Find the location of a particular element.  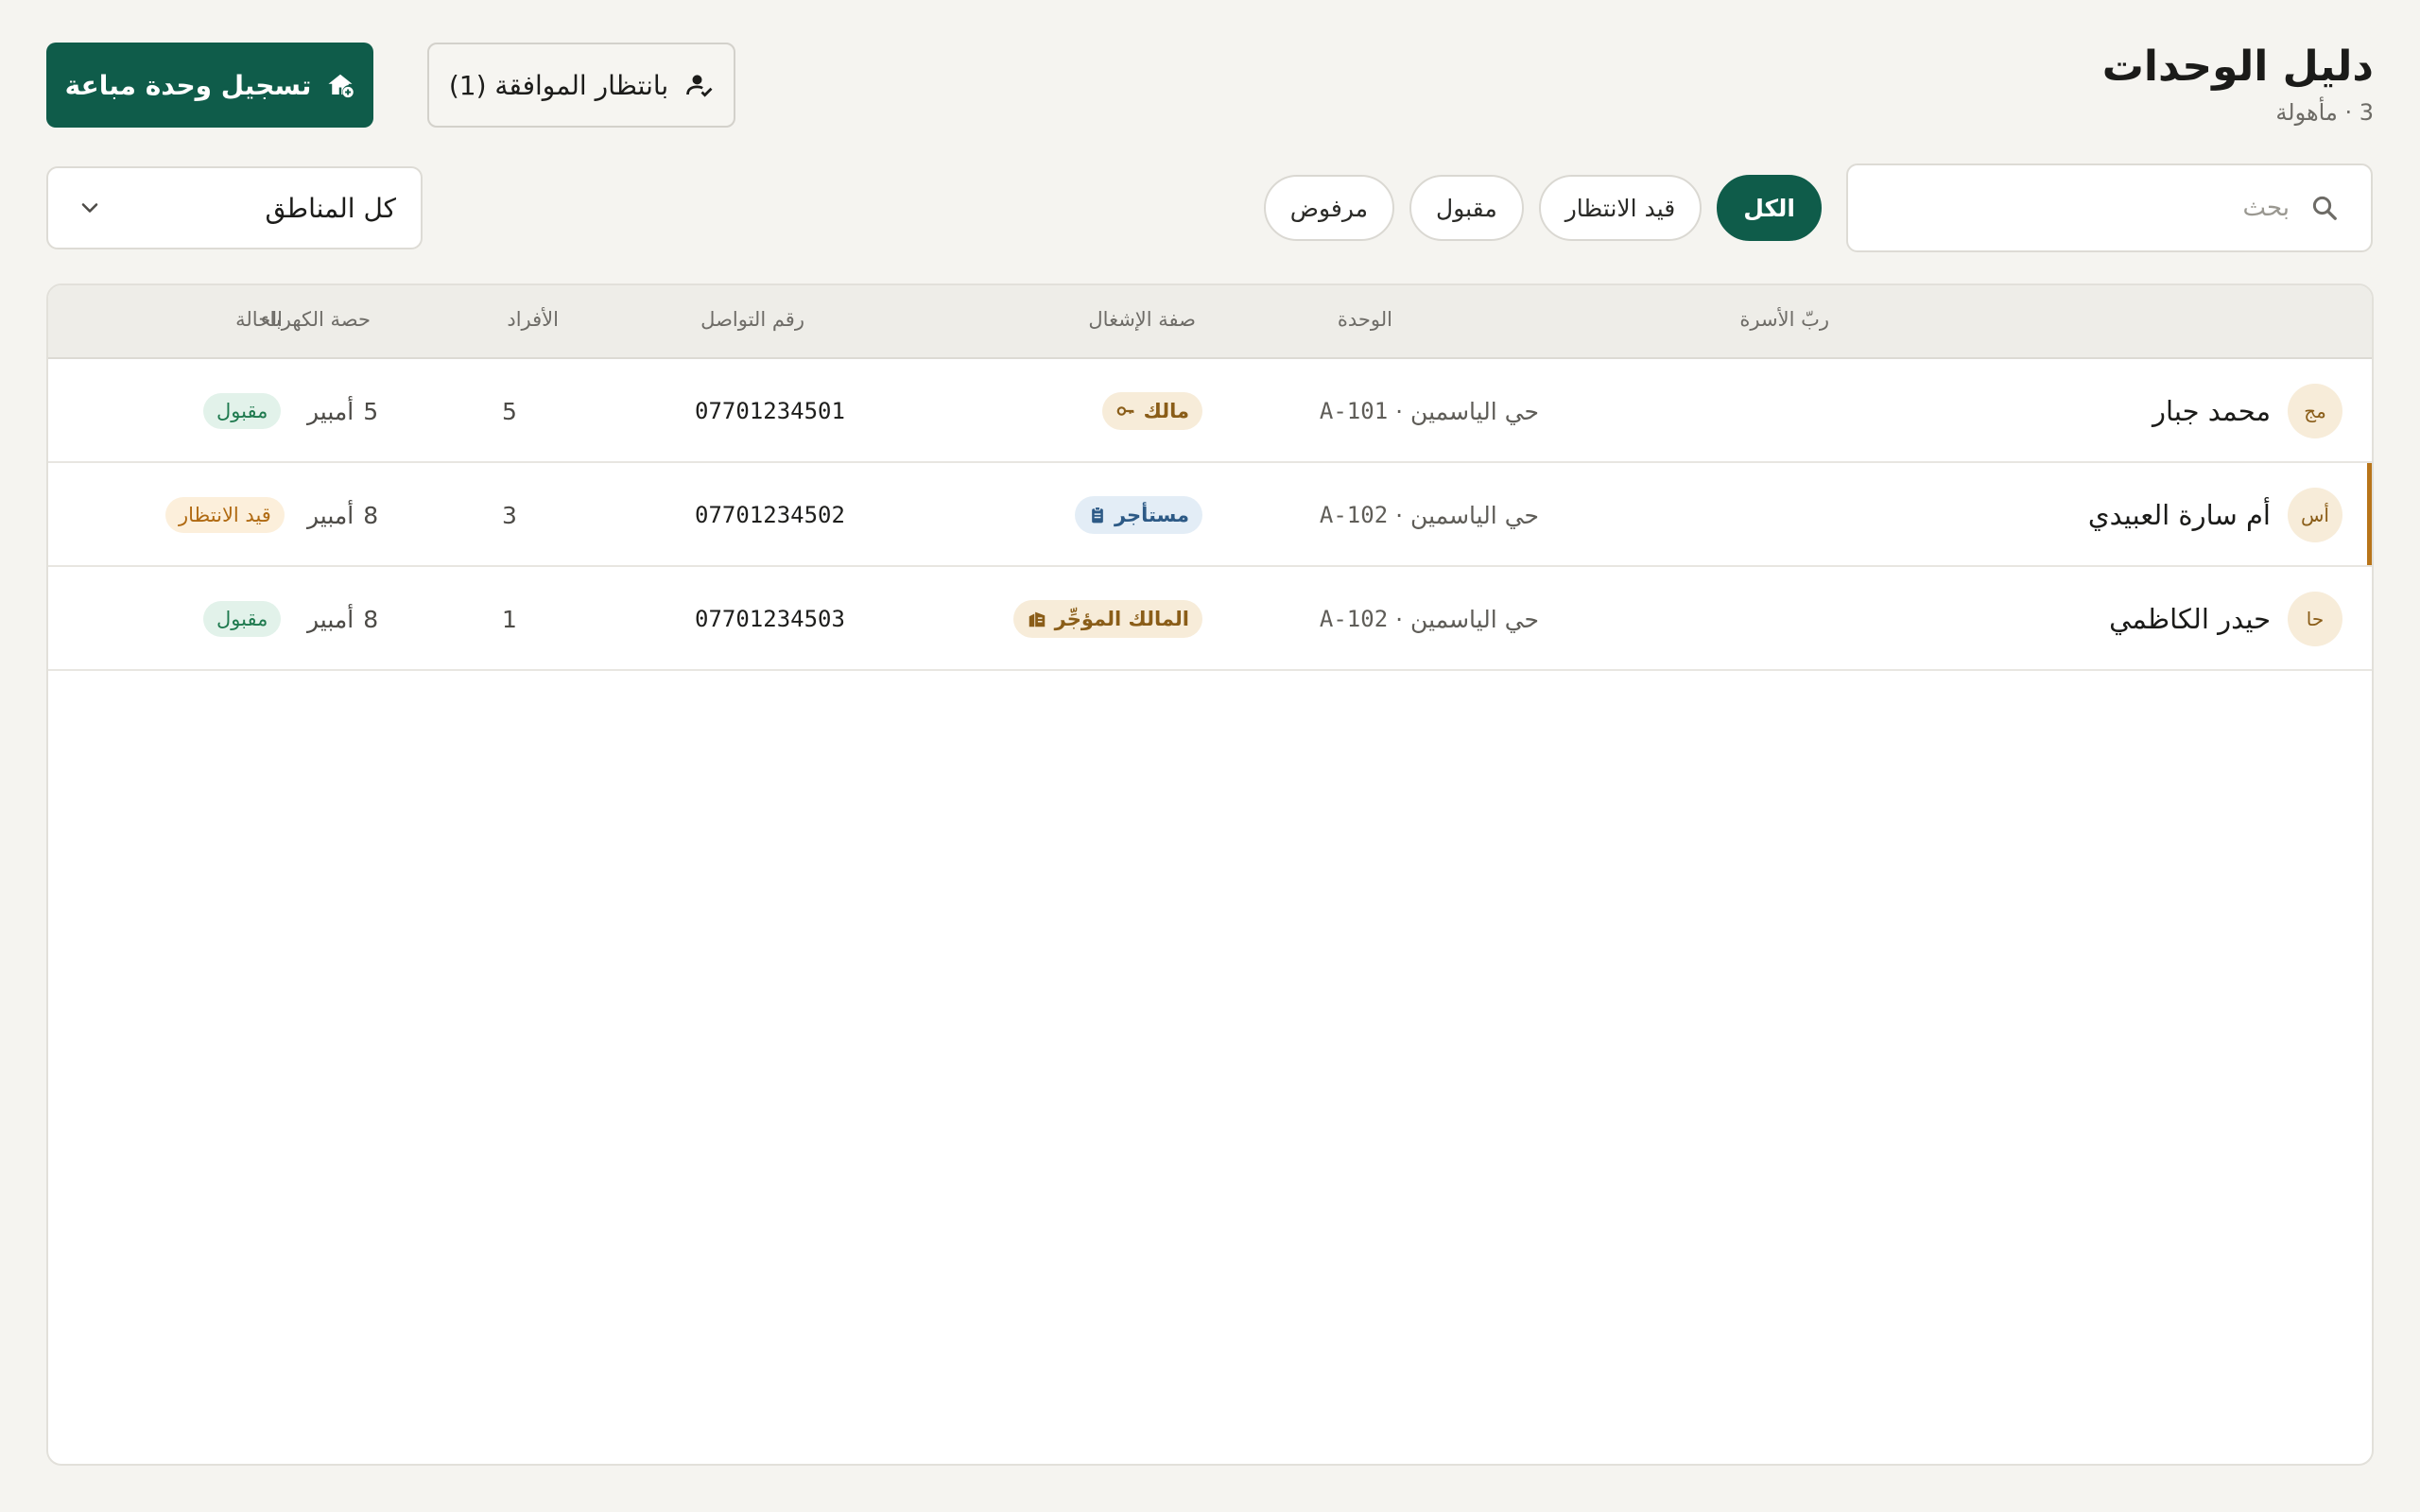

register-unit-label: تسجيل وحدة مباعة is located at coordinates (188, 85).